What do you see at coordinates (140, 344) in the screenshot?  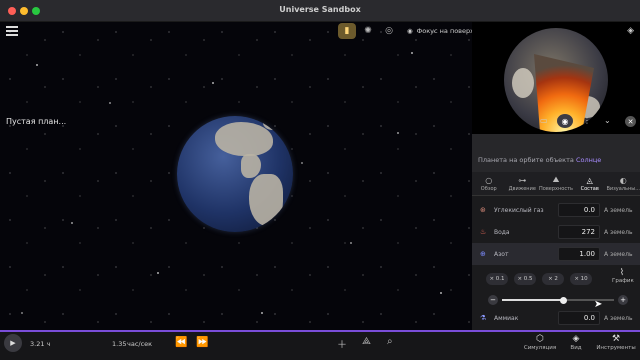 I see `time-rate-unit: час/сек` at bounding box center [140, 344].